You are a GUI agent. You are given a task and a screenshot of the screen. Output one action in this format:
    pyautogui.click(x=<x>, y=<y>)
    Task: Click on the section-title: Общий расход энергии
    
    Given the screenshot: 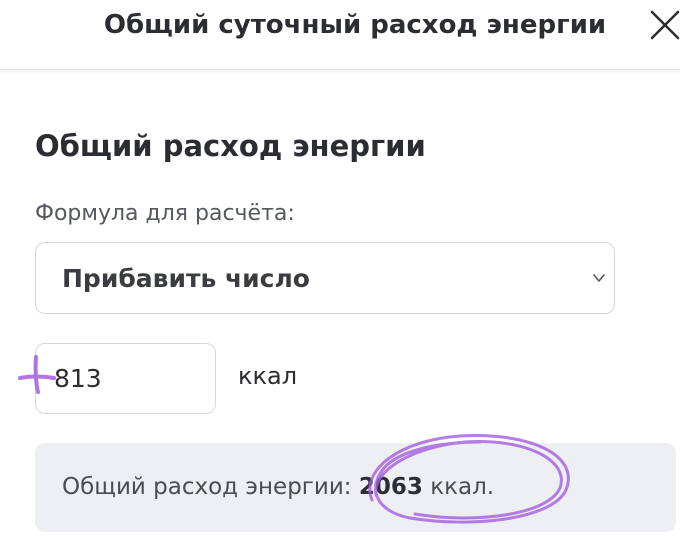 What is the action you would take?
    pyautogui.click(x=230, y=146)
    